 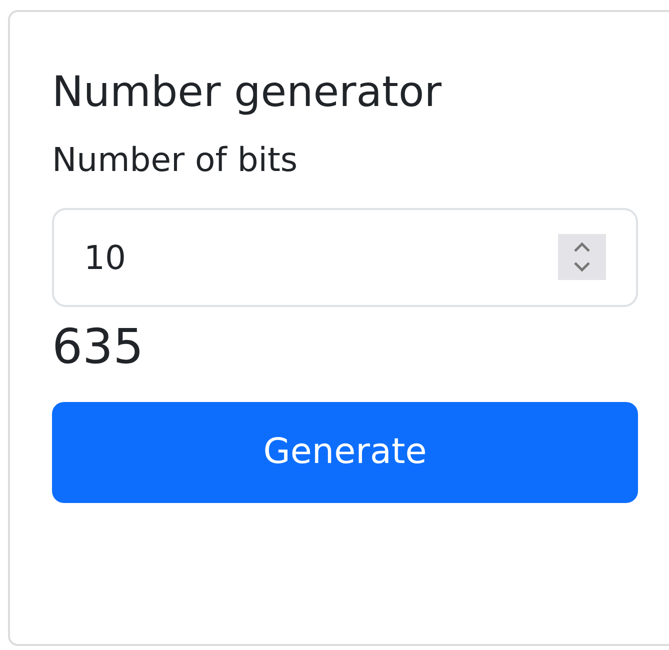 What do you see at coordinates (582, 257) in the screenshot?
I see `spinner-icon` at bounding box center [582, 257].